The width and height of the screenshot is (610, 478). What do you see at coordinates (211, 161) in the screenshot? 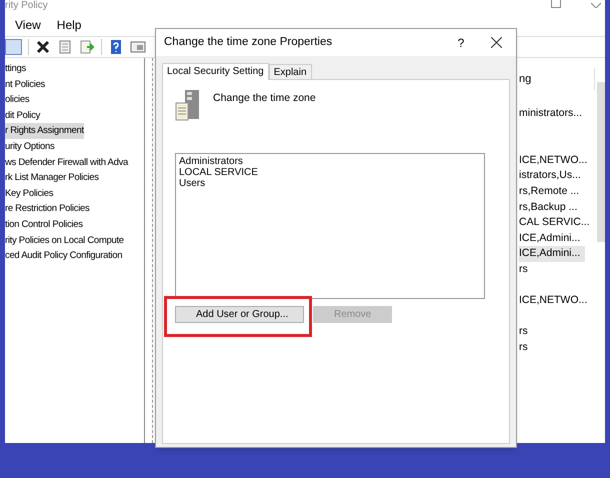
I see `member-item: Administrators` at bounding box center [211, 161].